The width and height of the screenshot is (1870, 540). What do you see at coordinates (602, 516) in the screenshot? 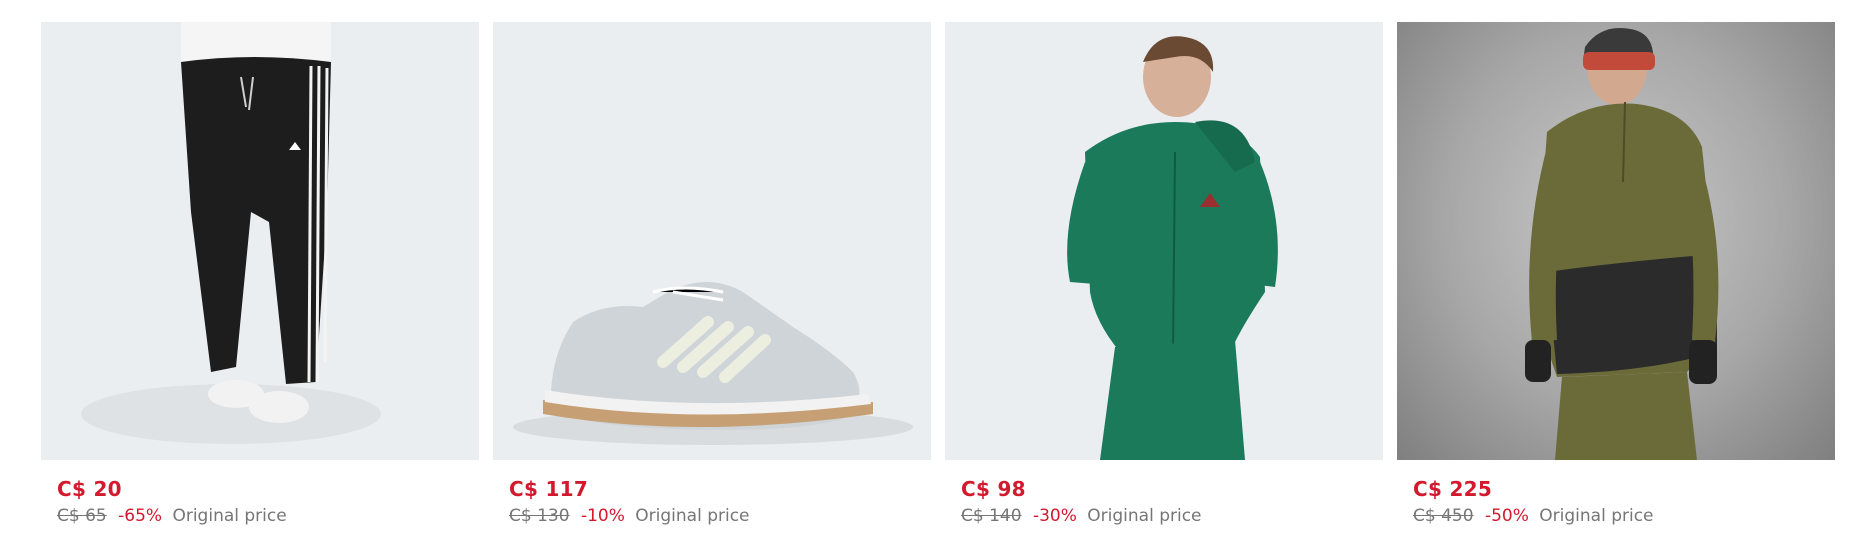
I see `discount-badge: -10%` at bounding box center [602, 516].